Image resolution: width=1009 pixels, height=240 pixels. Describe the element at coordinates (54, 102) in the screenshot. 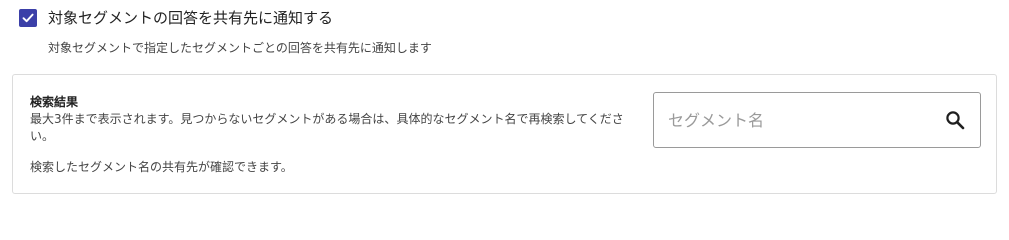

I see `search-results-title: 検索結果` at that location.